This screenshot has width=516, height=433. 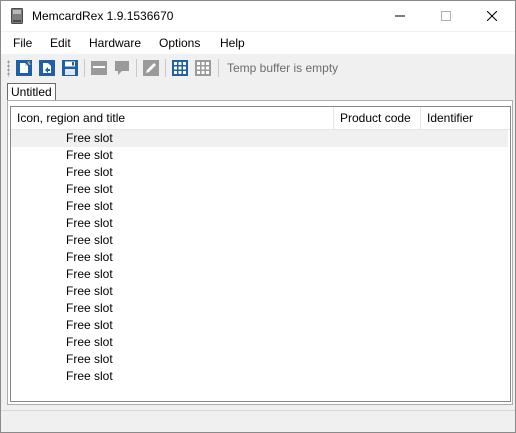 What do you see at coordinates (179, 43) in the screenshot?
I see `menu-options: Options` at bounding box center [179, 43].